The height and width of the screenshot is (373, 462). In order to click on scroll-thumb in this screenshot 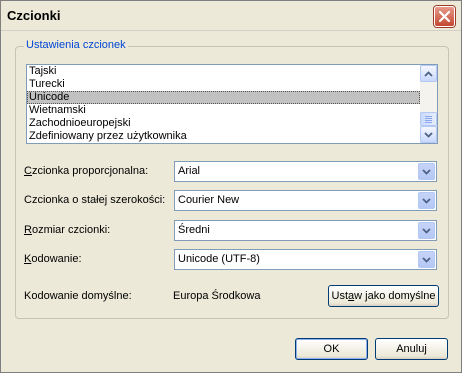, I will do `click(428, 119)`.